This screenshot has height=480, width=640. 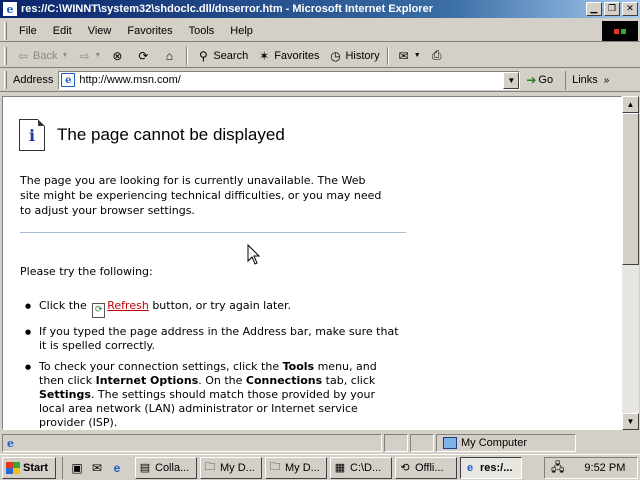 I want to click on menu-bar: File Edit View Favorites Tools Help, so click(x=320, y=31).